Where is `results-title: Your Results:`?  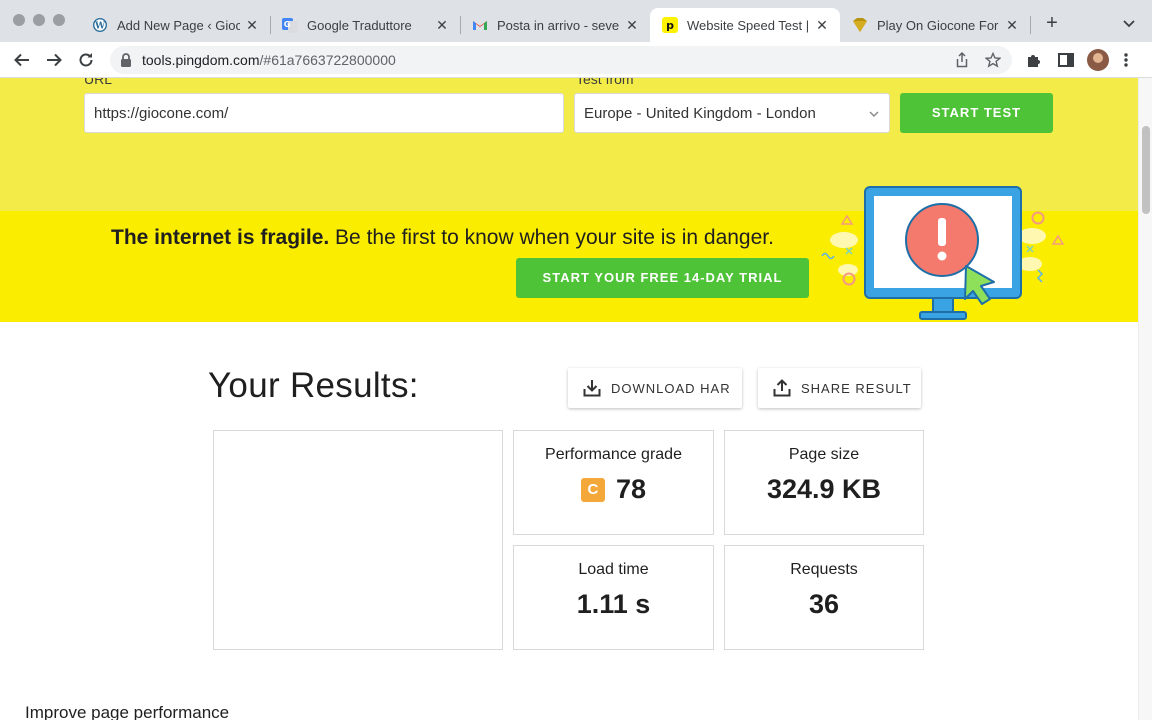 results-title: Your Results: is located at coordinates (313, 385).